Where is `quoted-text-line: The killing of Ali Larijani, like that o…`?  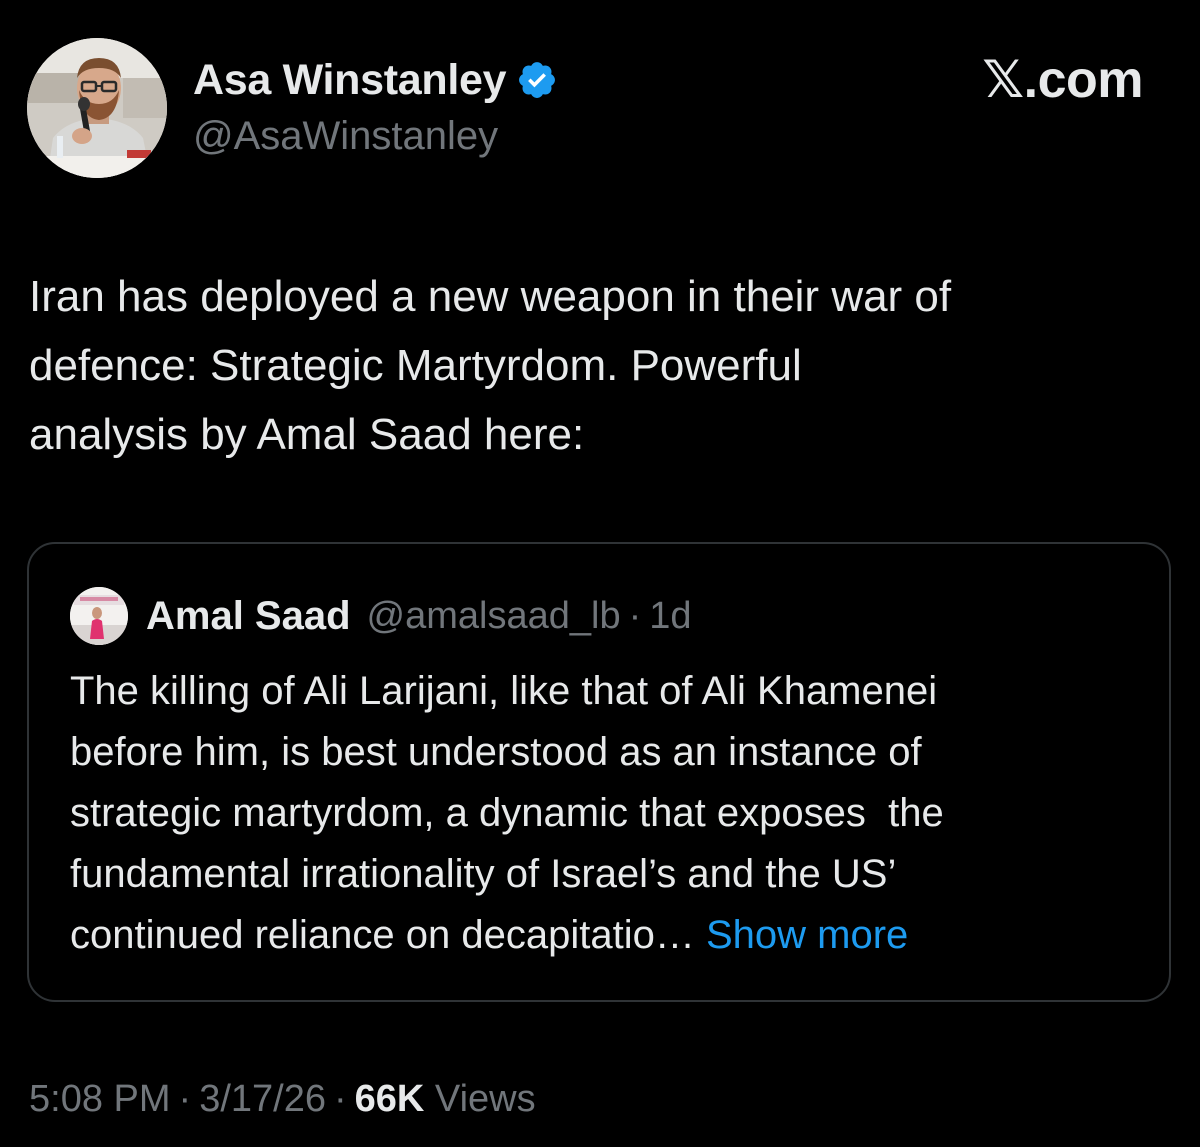
quoted-text-line: The killing of Ali Larijani, like that o… is located at coordinates (504, 691).